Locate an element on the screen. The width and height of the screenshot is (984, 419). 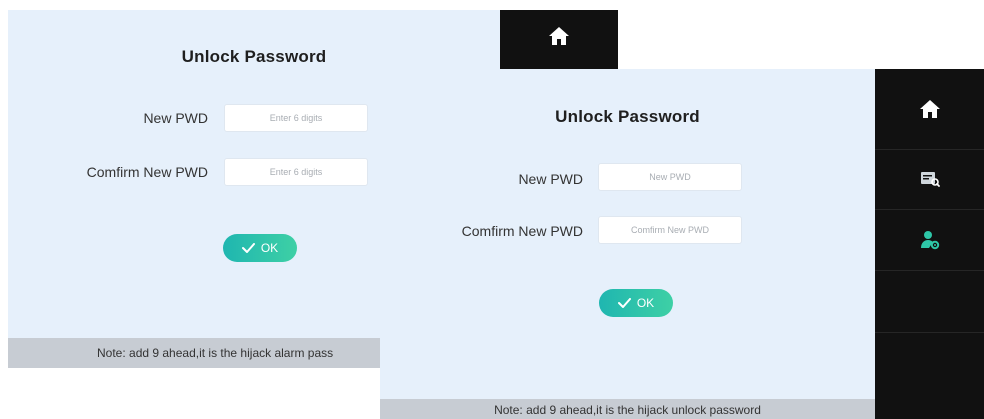
sidebar-item-records is located at coordinates (929, 179).